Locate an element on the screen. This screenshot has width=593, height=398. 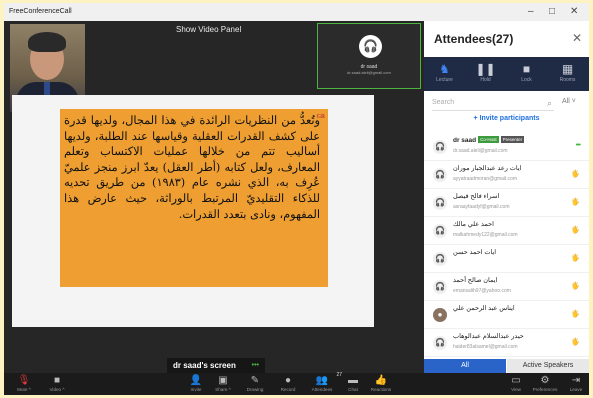
attendee-tabs: All Active Speakers is located at coordinates (506, 366).